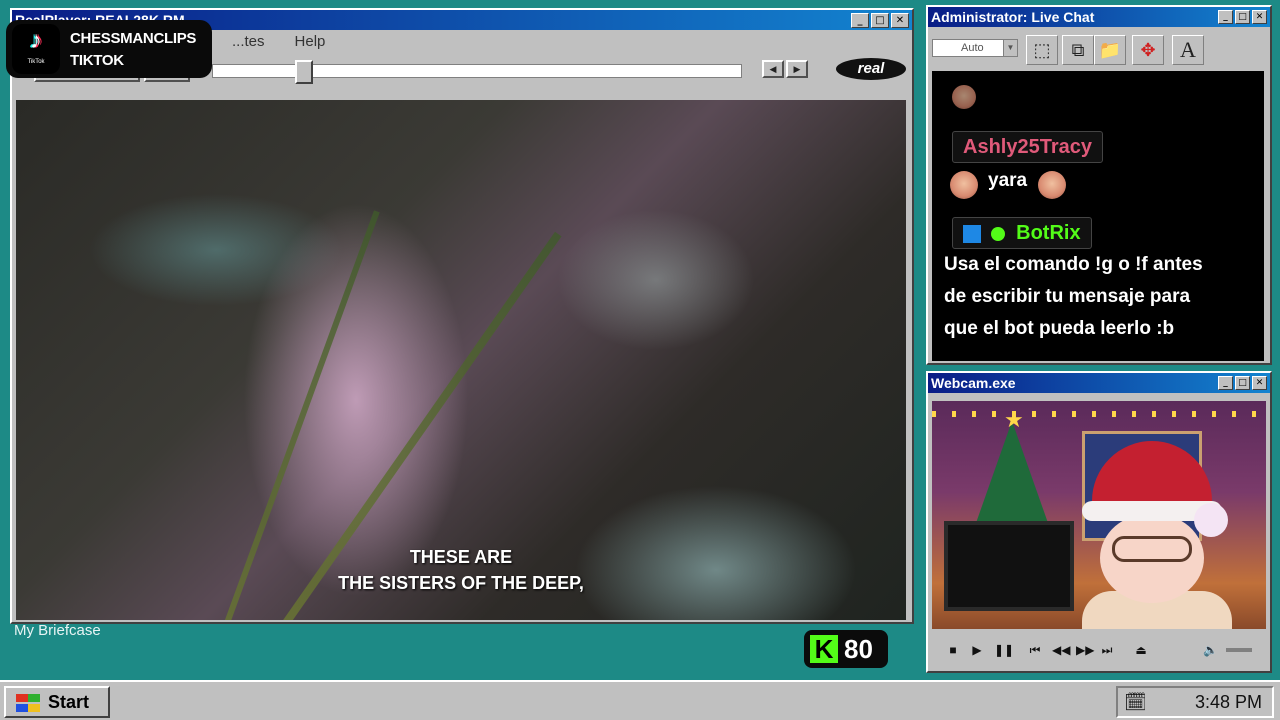 Image resolution: width=1280 pixels, height=720 pixels. Describe the element at coordinates (477, 72) in the screenshot. I see `seek-bar` at that location.